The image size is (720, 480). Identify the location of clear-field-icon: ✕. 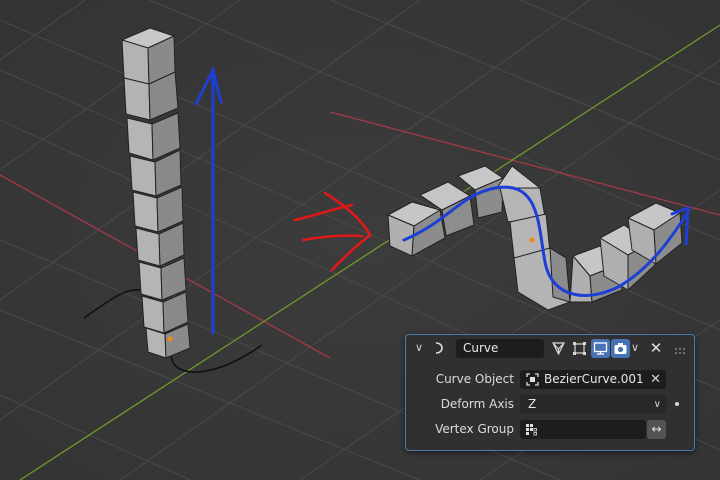
(655, 379).